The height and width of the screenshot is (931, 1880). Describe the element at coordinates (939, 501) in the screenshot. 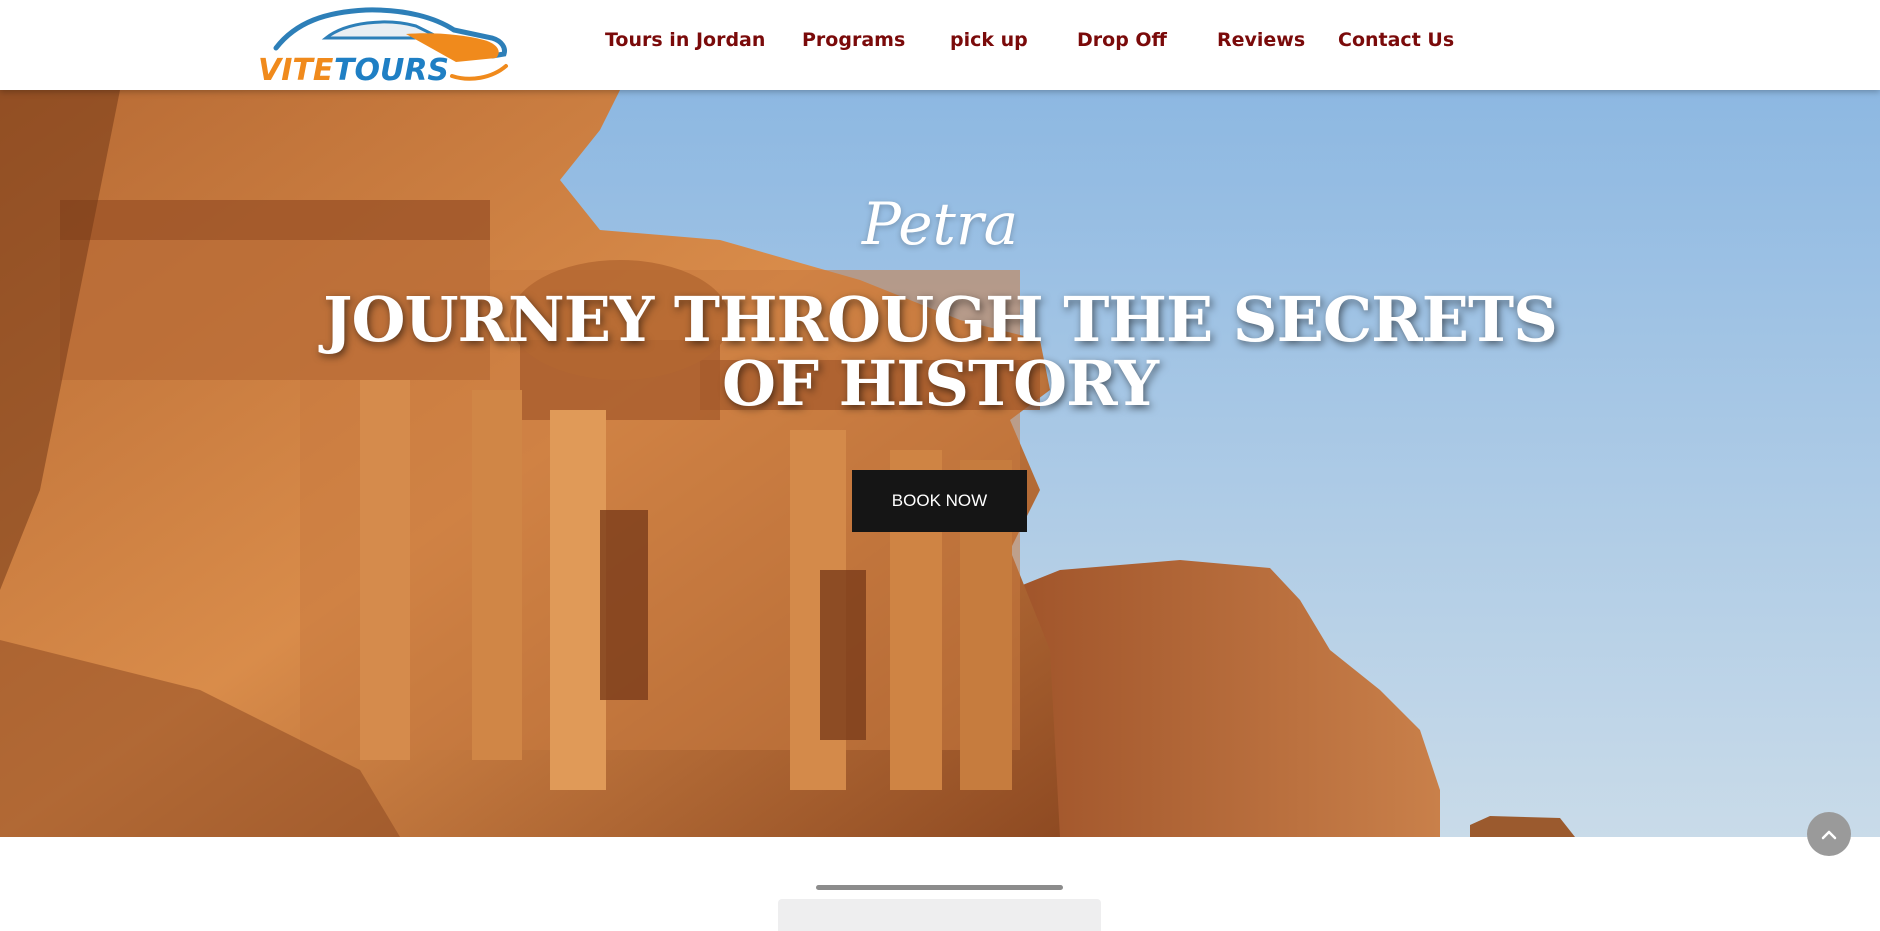

I see `book-now-button: BOOK NOW` at that location.